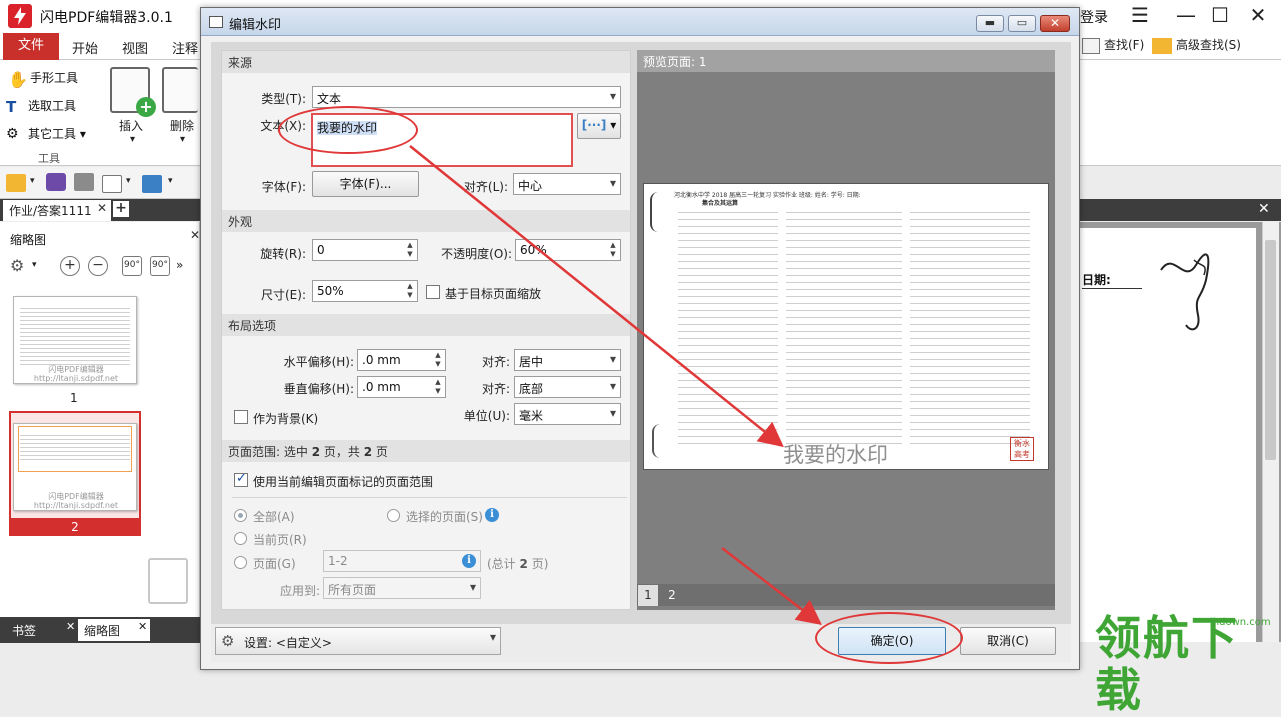 Image resolution: width=1281 pixels, height=717 pixels. I want to click on total-pages-text: (总计 2 页), so click(518, 564).